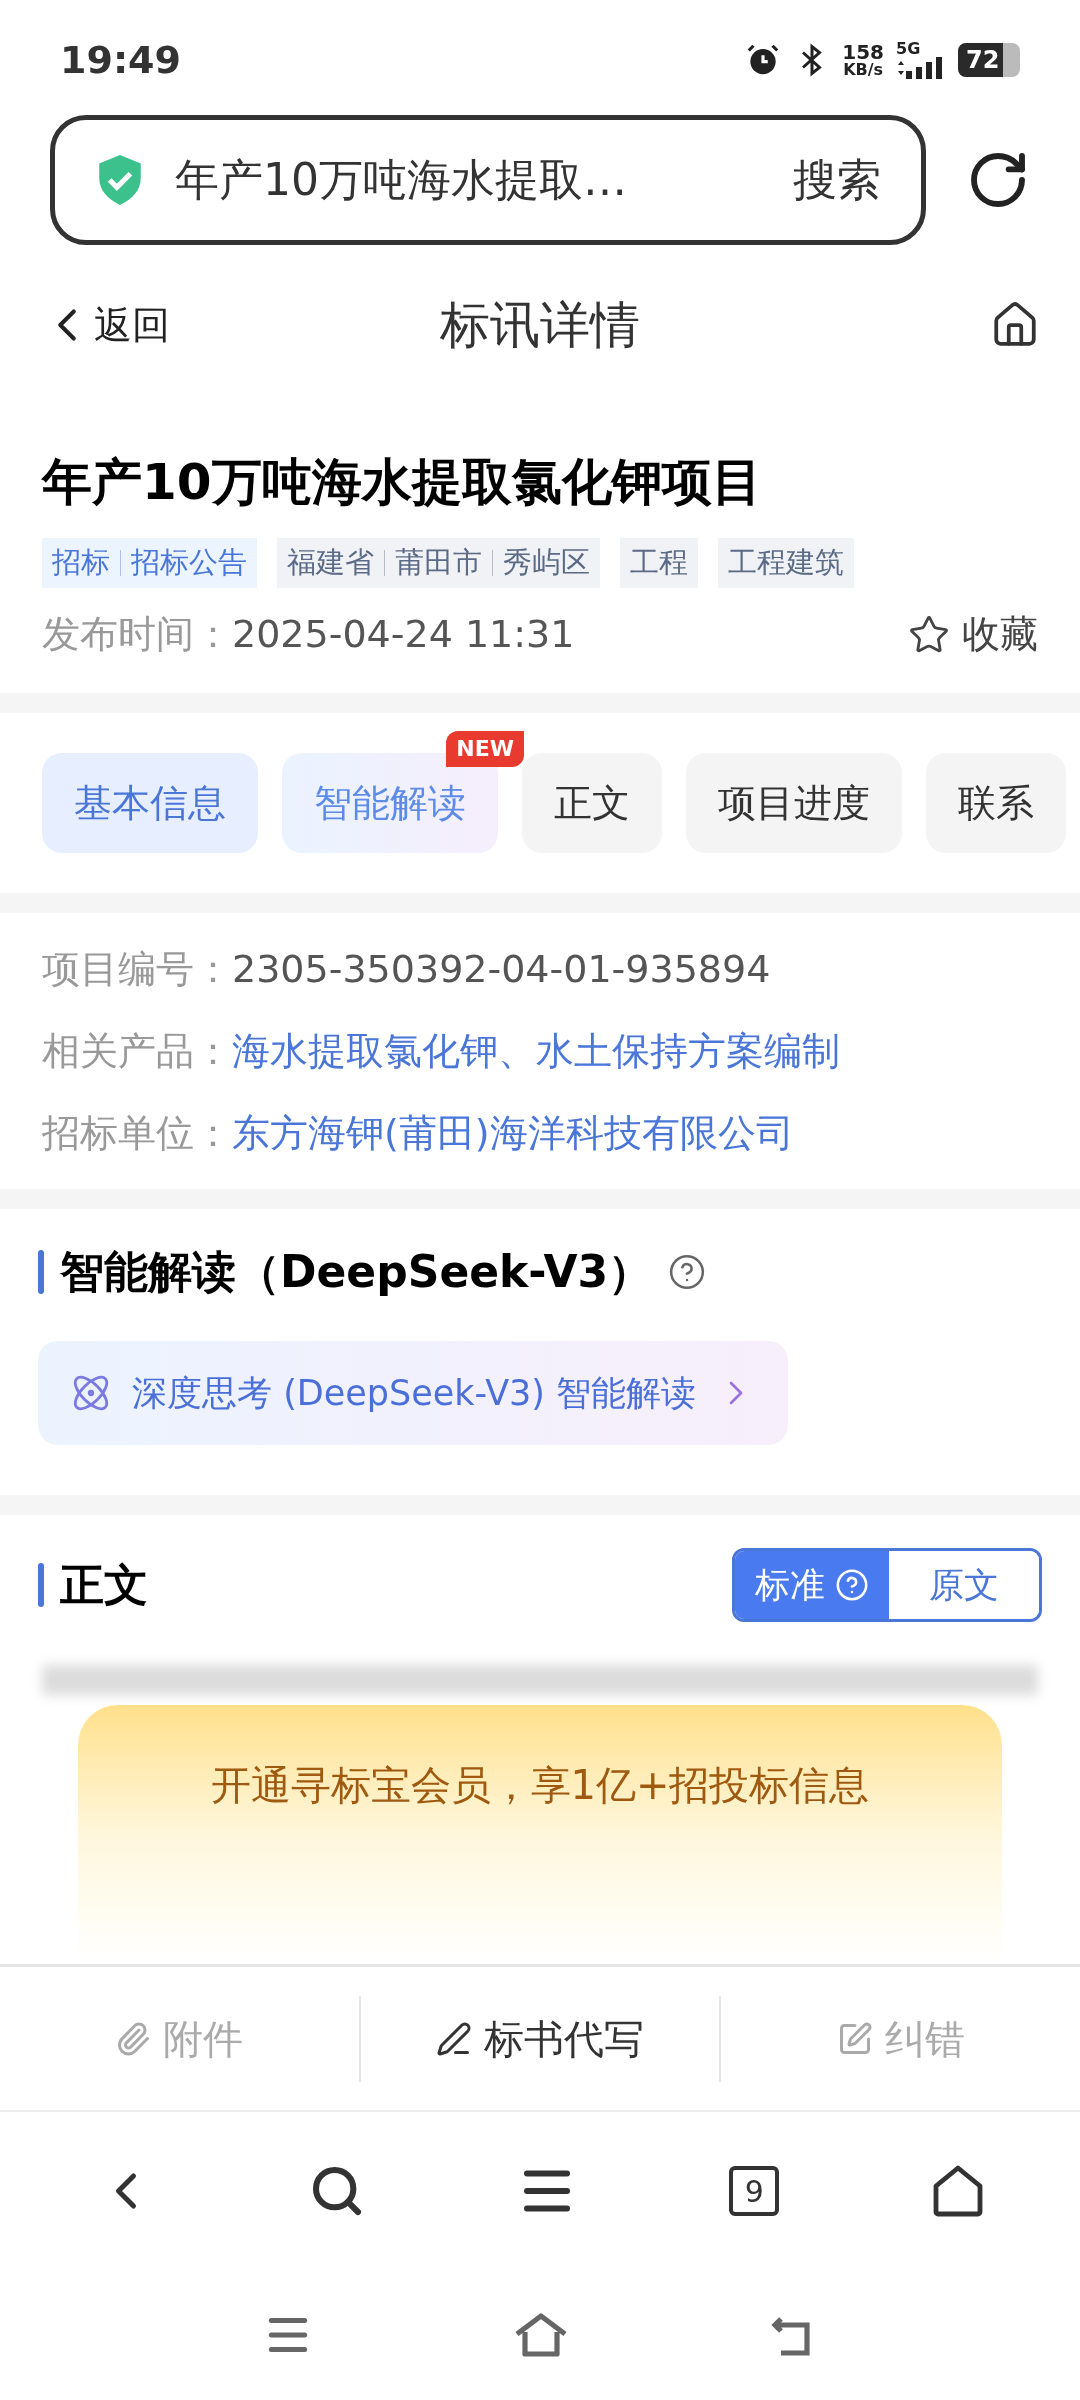 The height and width of the screenshot is (2400, 1080). I want to click on paperclip-icon, so click(133, 2038).